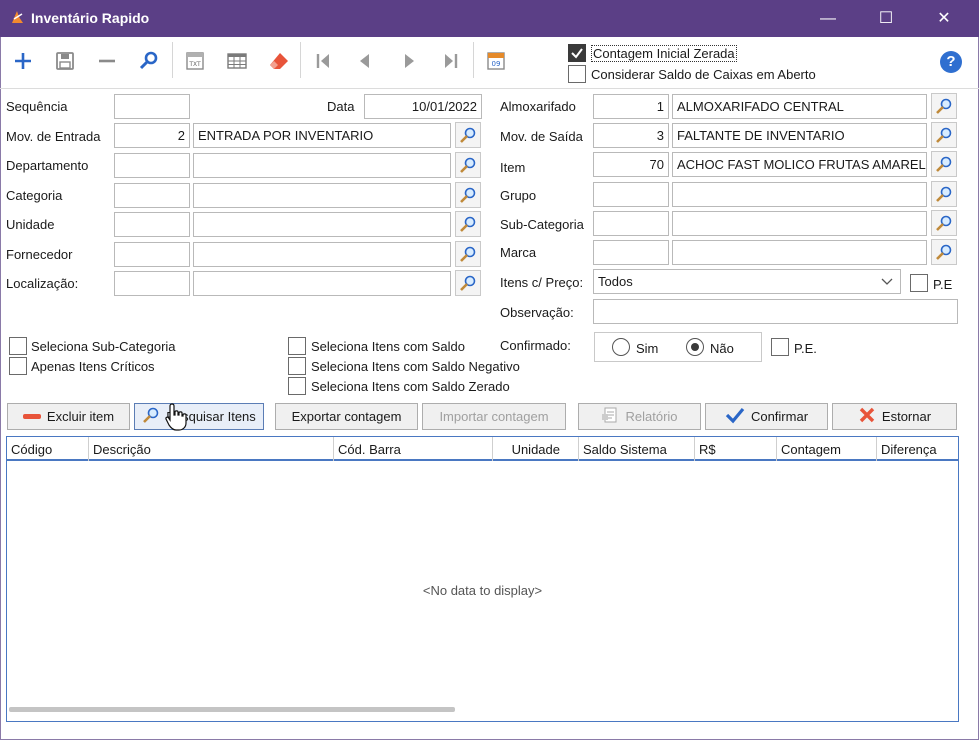 This screenshot has width=979, height=740. I want to click on item-desc-input: ACHOC FAST MOLICO FRUTAS AMAREL., so click(799, 164).